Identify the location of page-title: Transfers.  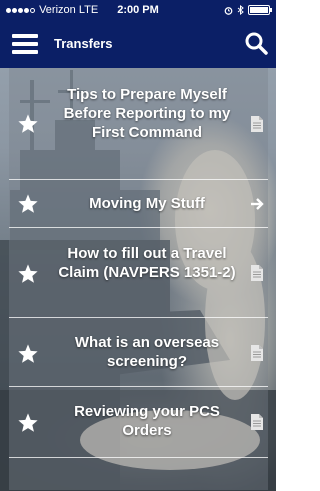
(83, 43).